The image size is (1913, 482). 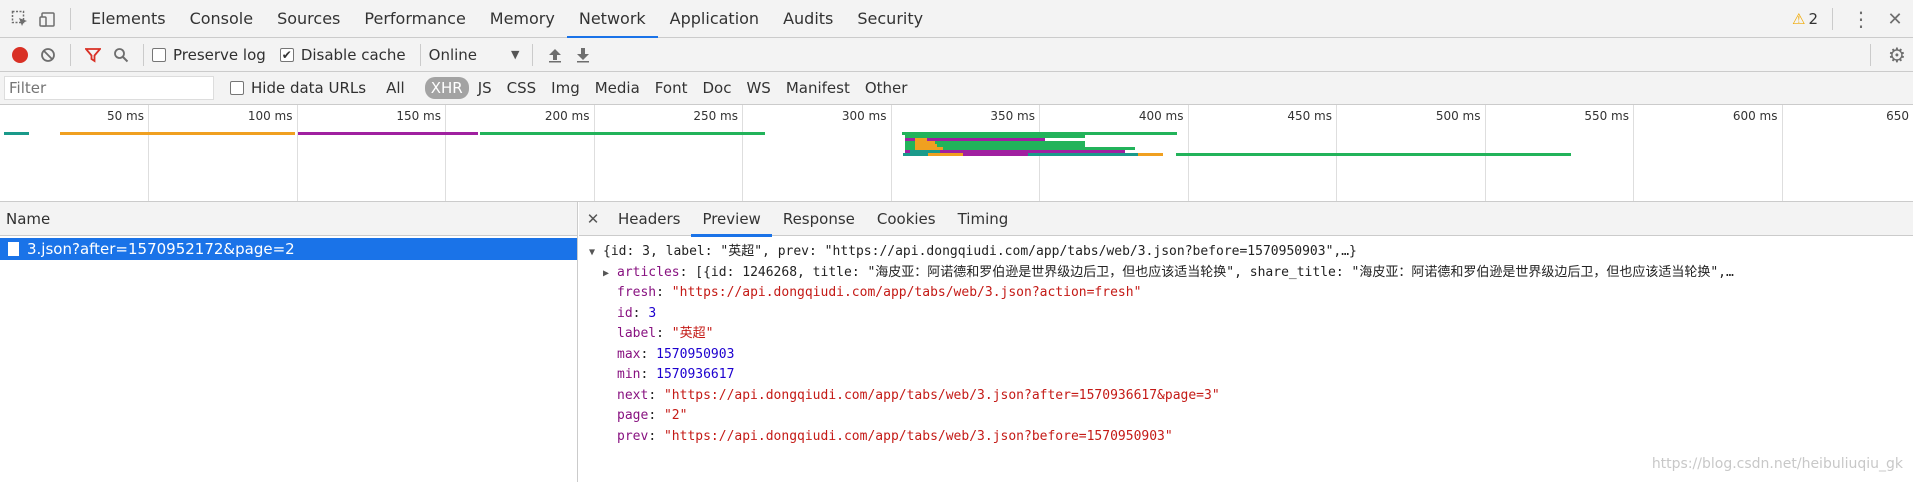 I want to click on preserve-log-checkbox: Preserve log, so click(x=209, y=55).